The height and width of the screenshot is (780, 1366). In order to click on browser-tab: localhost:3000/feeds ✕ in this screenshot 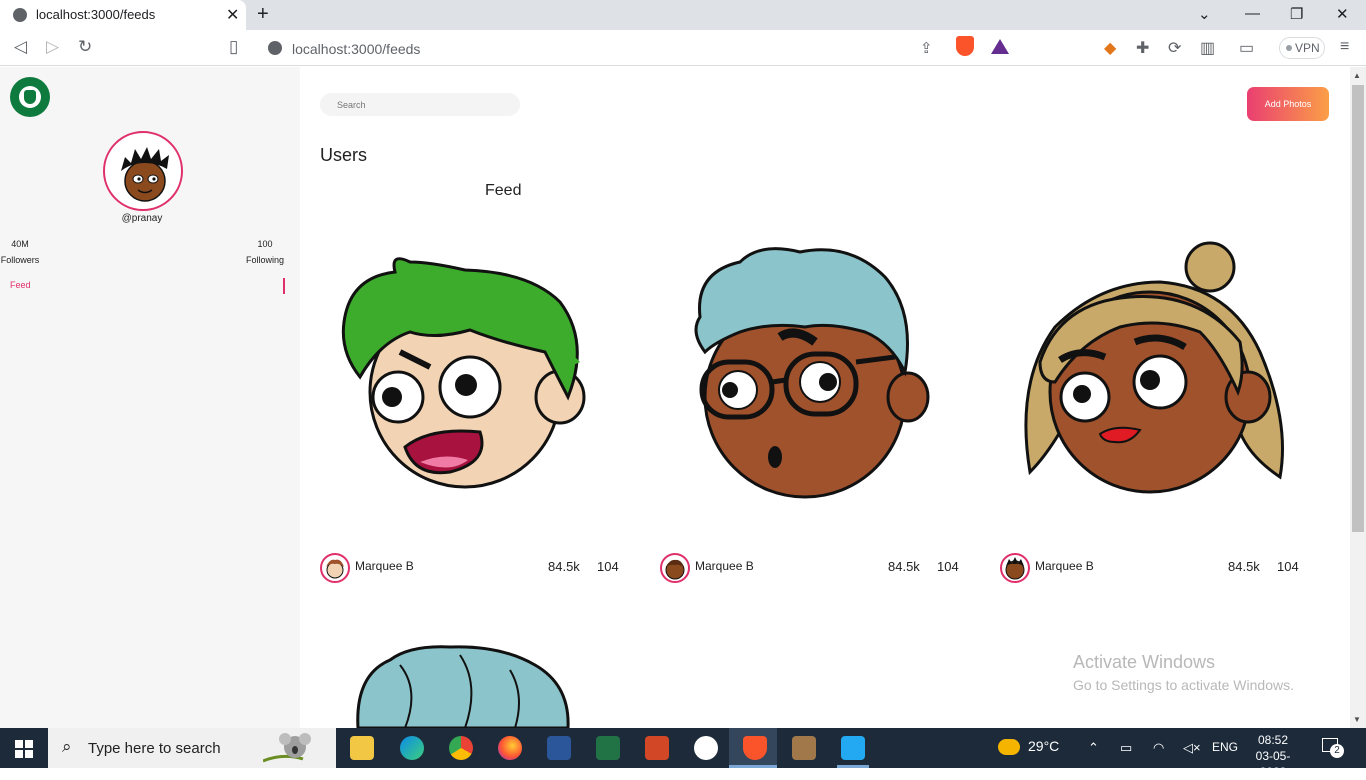, I will do `click(123, 15)`.